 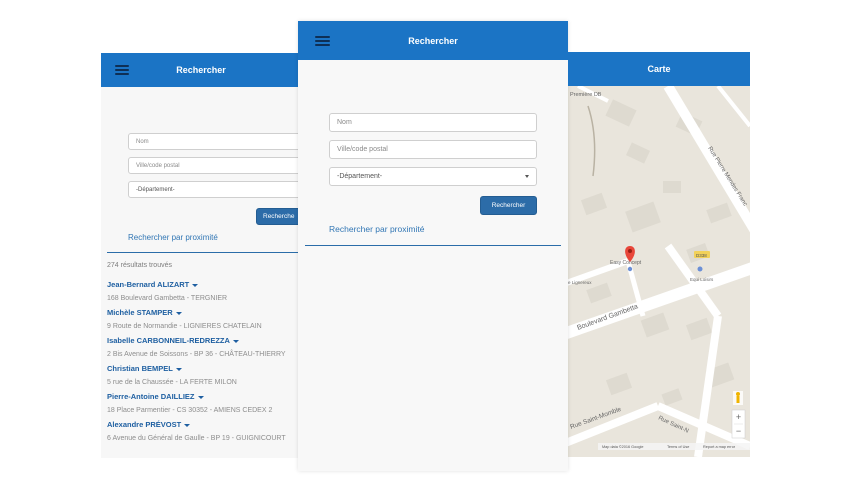 What do you see at coordinates (738, 398) in the screenshot?
I see `street-view-icon` at bounding box center [738, 398].